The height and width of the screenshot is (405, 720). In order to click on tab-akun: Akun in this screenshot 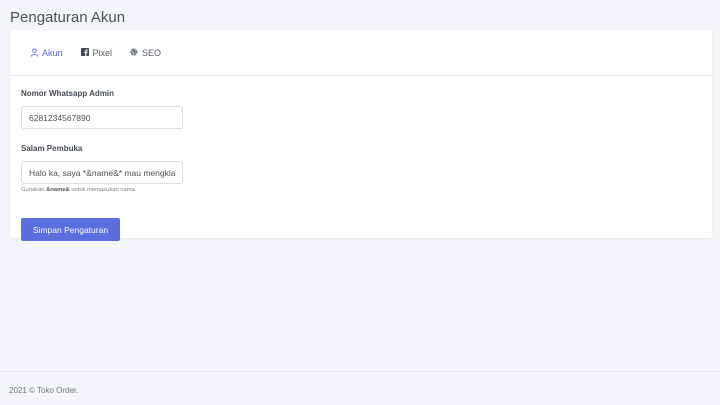, I will do `click(46, 53)`.